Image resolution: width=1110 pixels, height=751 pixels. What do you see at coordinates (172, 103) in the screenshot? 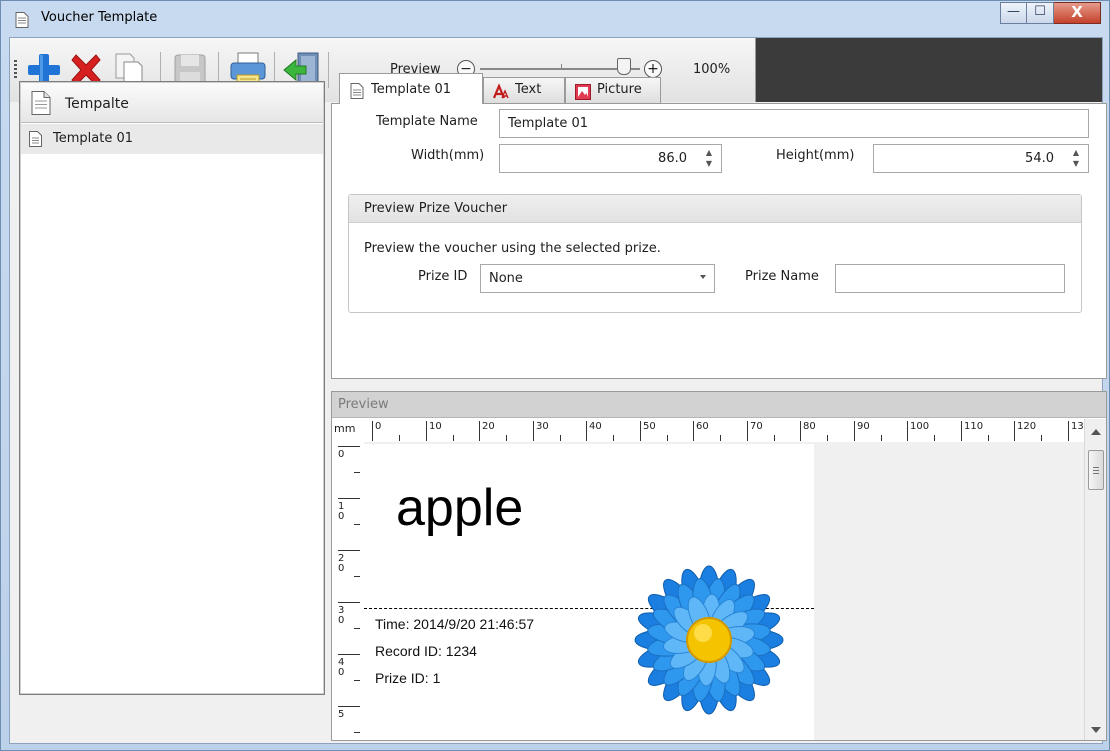
I see `template-list-header: Tempalte` at bounding box center [172, 103].